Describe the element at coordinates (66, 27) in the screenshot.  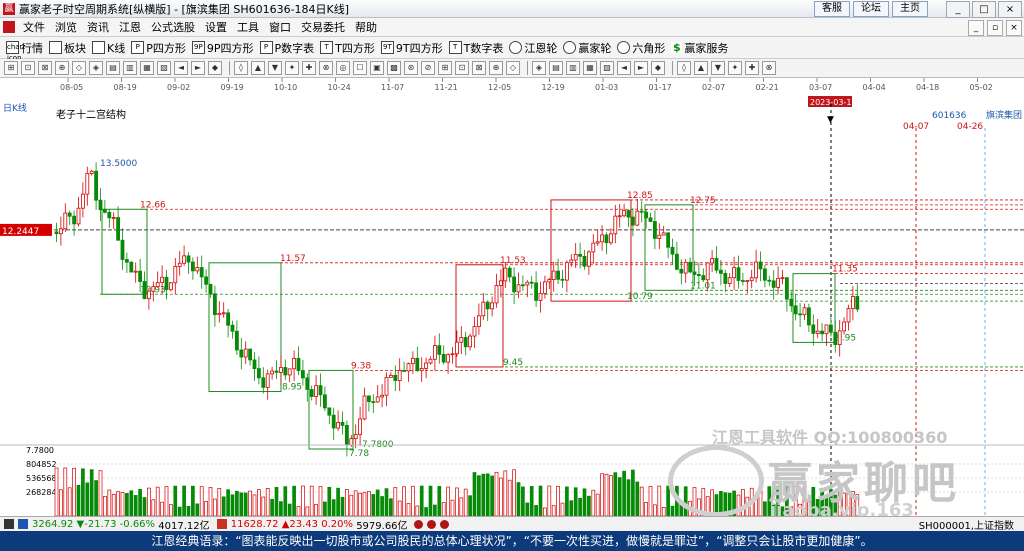
I see `menu-browse: 浏览` at that location.